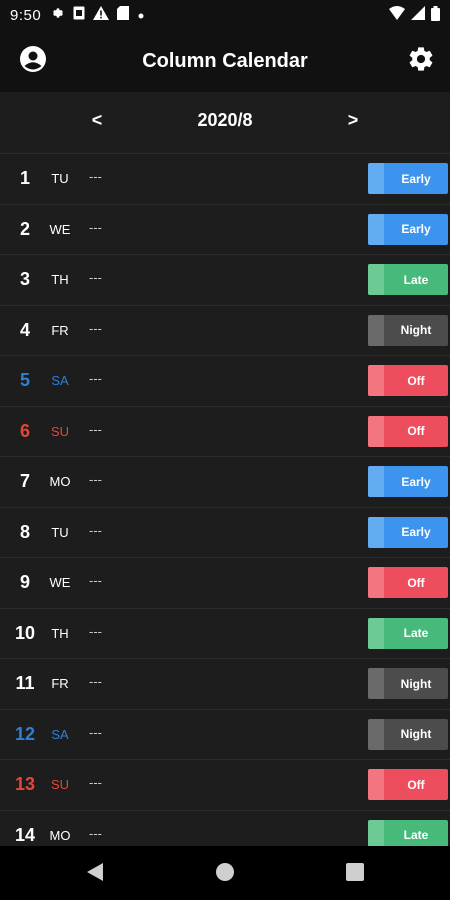  I want to click on day-row: 8 TU --- Early, so click(225, 533).